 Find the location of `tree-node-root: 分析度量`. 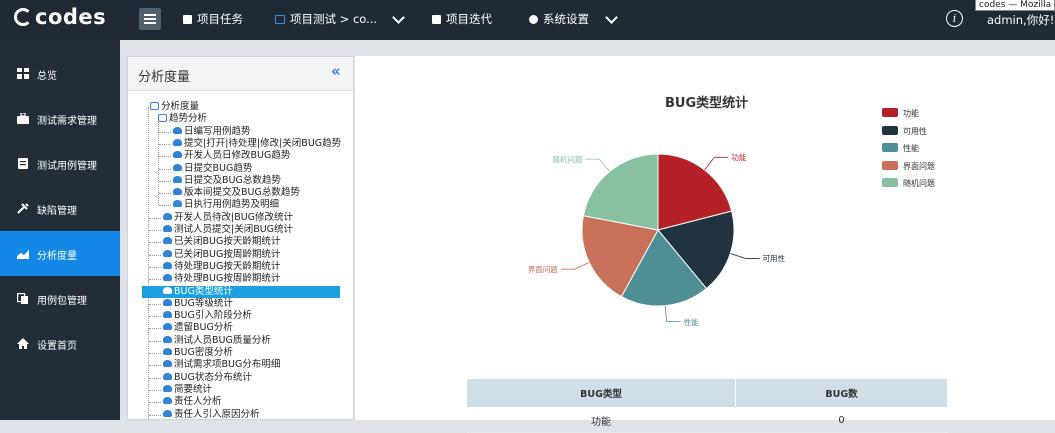

tree-node-root: 分析度量 is located at coordinates (174, 107).